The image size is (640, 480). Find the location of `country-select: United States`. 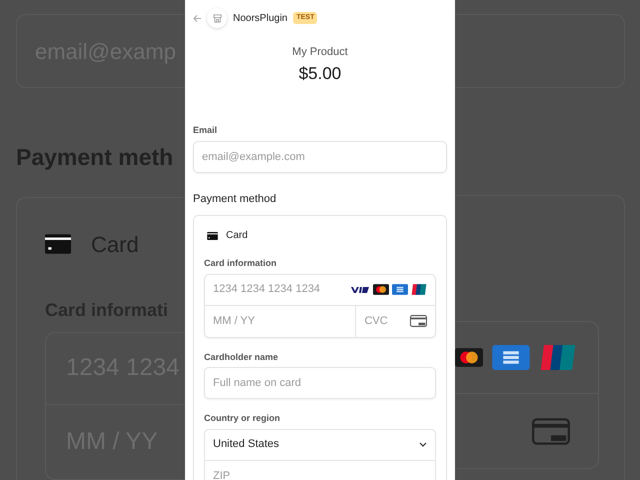

country-select: United States is located at coordinates (320, 445).